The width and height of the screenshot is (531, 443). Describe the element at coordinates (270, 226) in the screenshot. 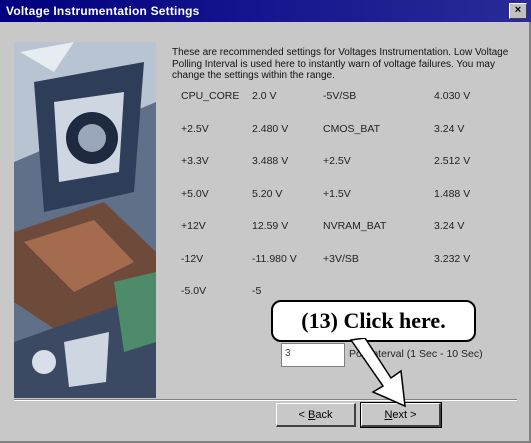

I see `voltage-value: 12.59 V` at that location.